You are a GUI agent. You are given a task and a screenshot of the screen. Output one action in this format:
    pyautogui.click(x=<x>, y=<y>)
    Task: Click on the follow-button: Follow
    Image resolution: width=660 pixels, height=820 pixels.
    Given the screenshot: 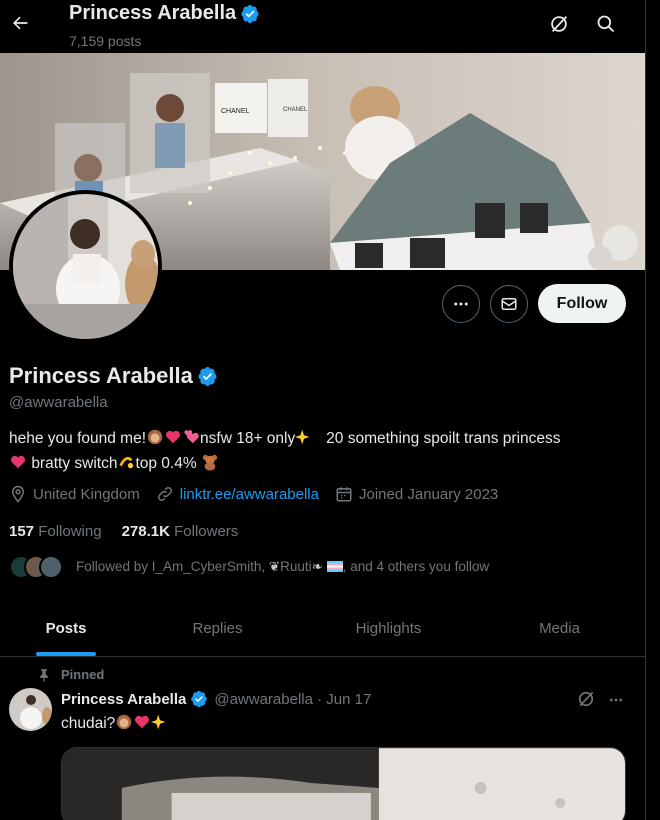 What is the action you would take?
    pyautogui.click(x=582, y=303)
    